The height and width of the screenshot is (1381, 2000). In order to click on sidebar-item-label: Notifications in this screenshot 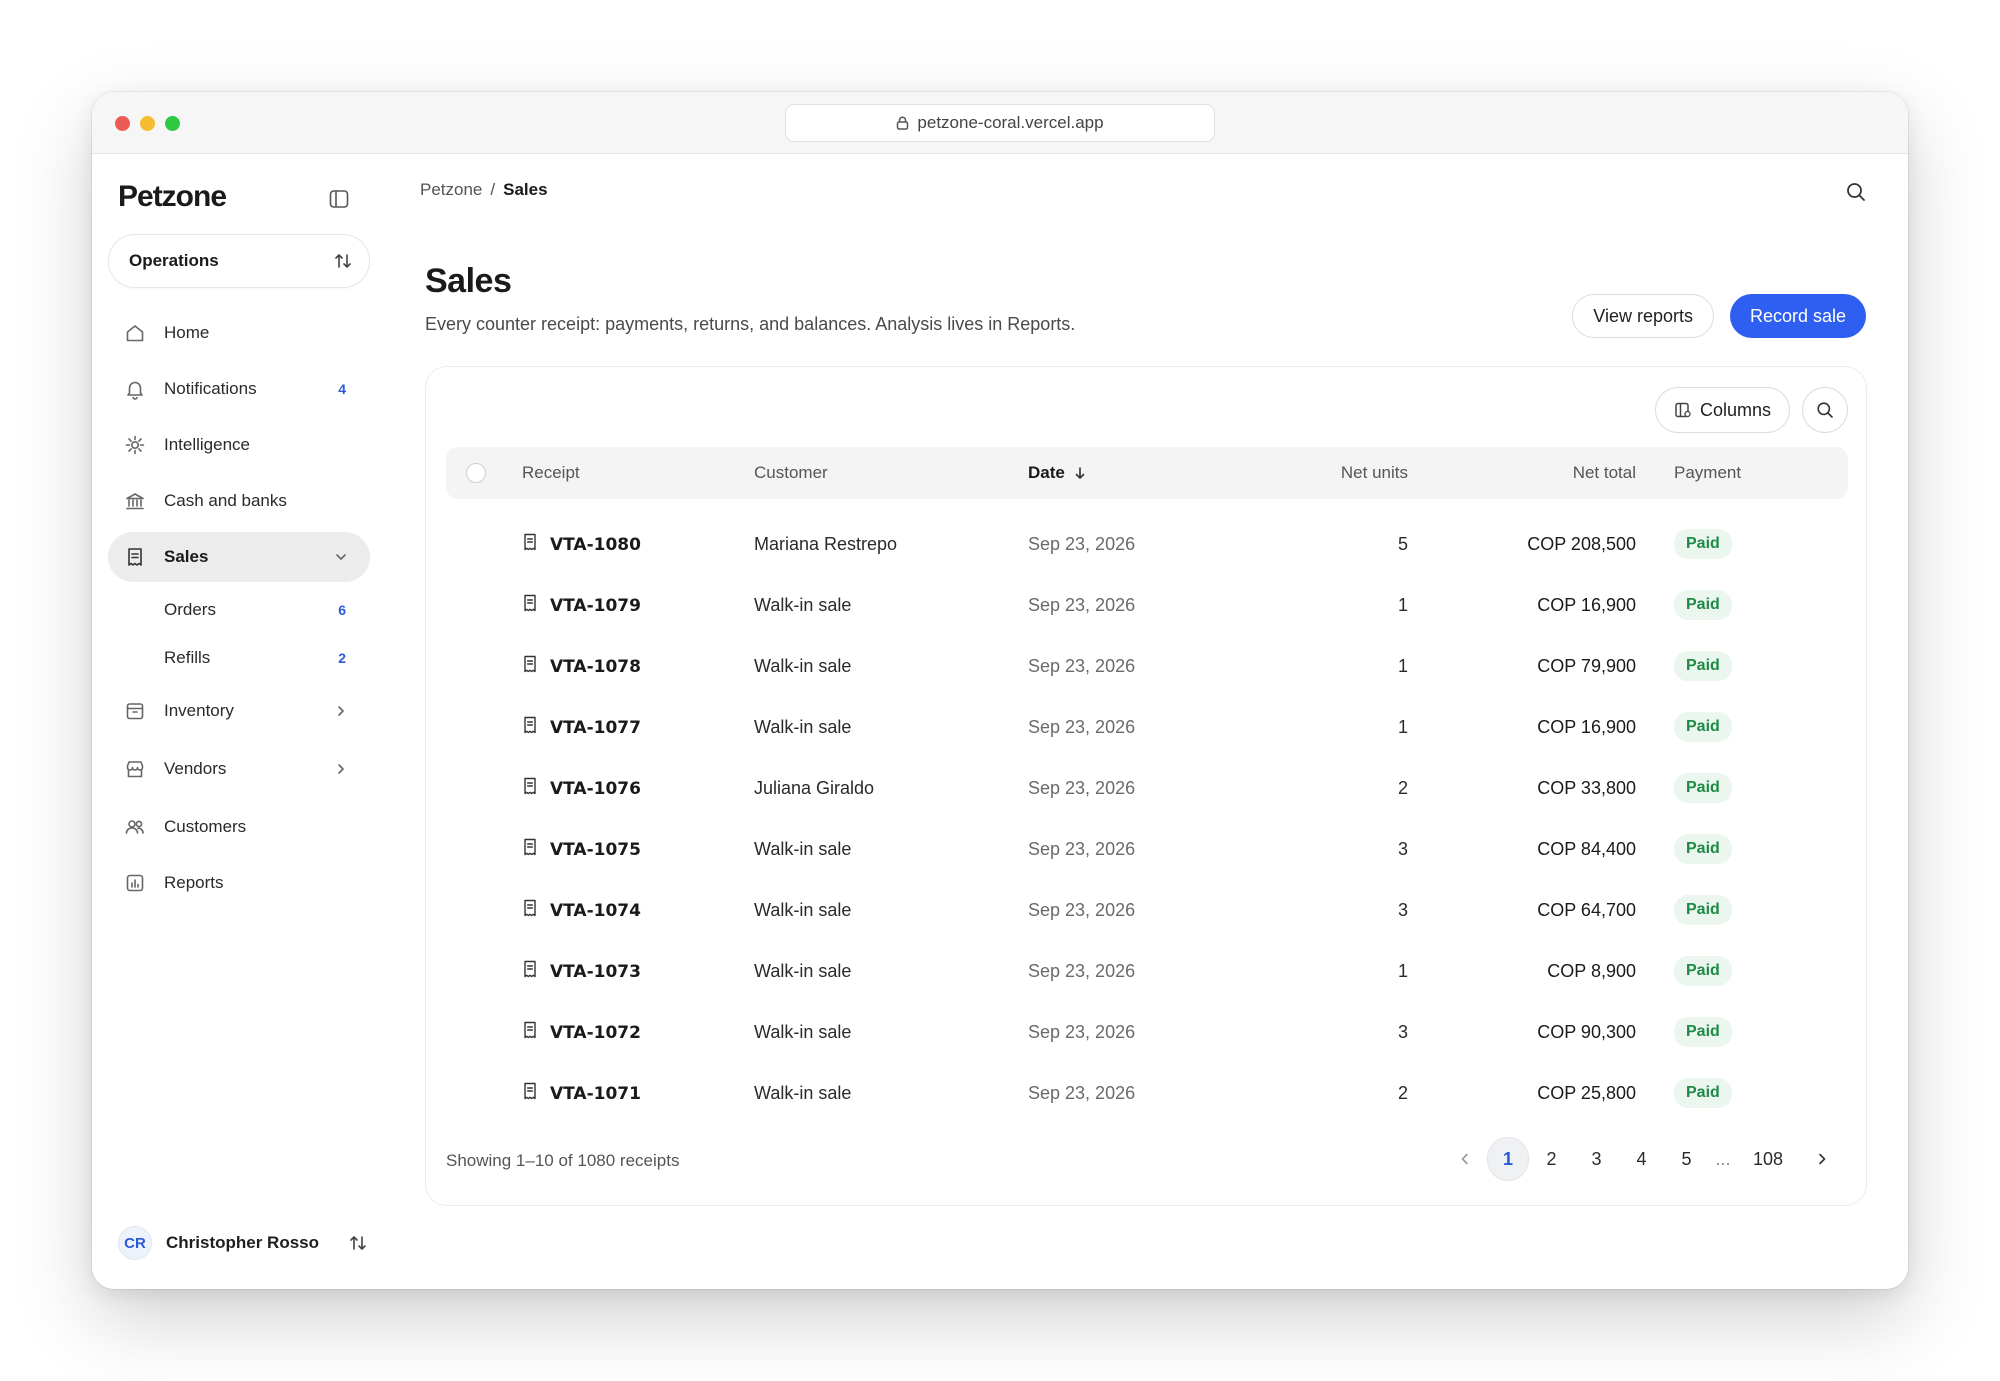, I will do `click(210, 388)`.